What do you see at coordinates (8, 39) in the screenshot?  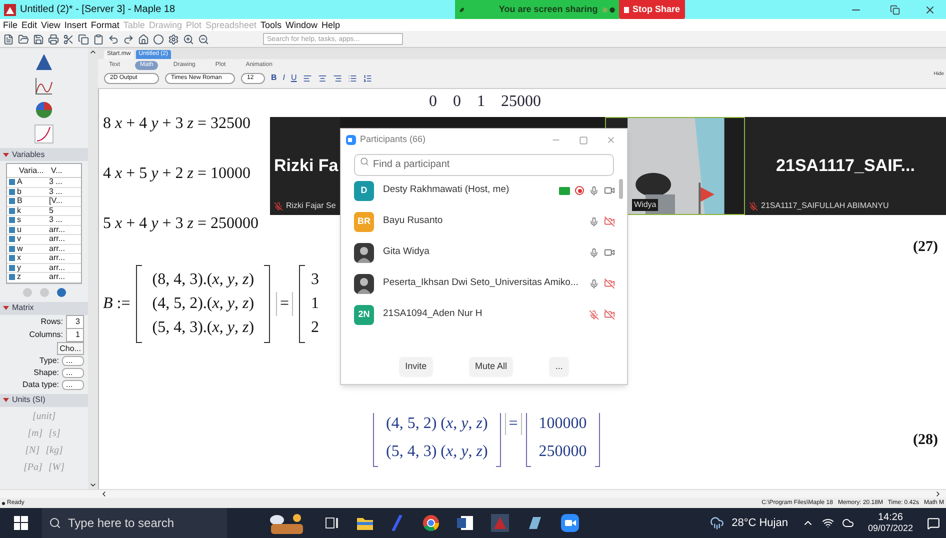 I see `new-file-icon` at bounding box center [8, 39].